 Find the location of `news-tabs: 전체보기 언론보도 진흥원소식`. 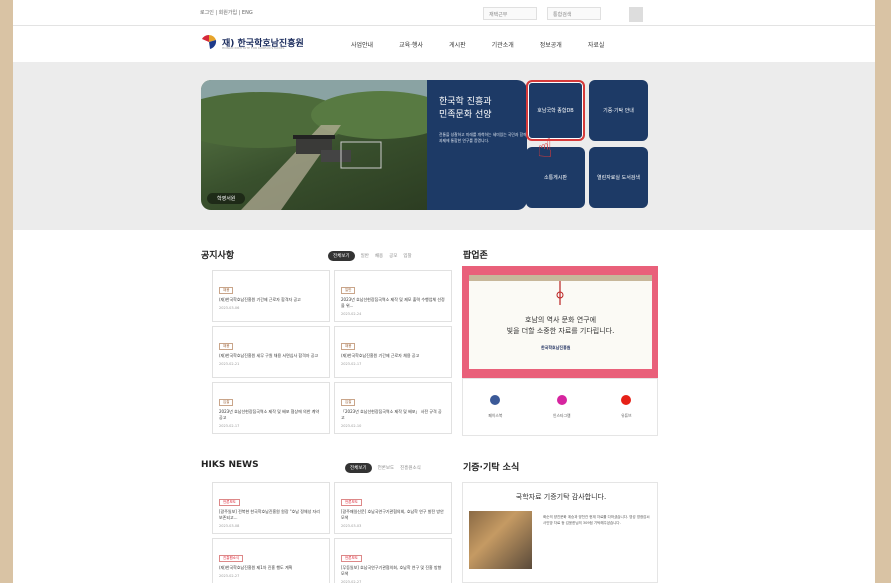

news-tabs: 전체보기 언론보도 진흥원소식 is located at coordinates (383, 468).